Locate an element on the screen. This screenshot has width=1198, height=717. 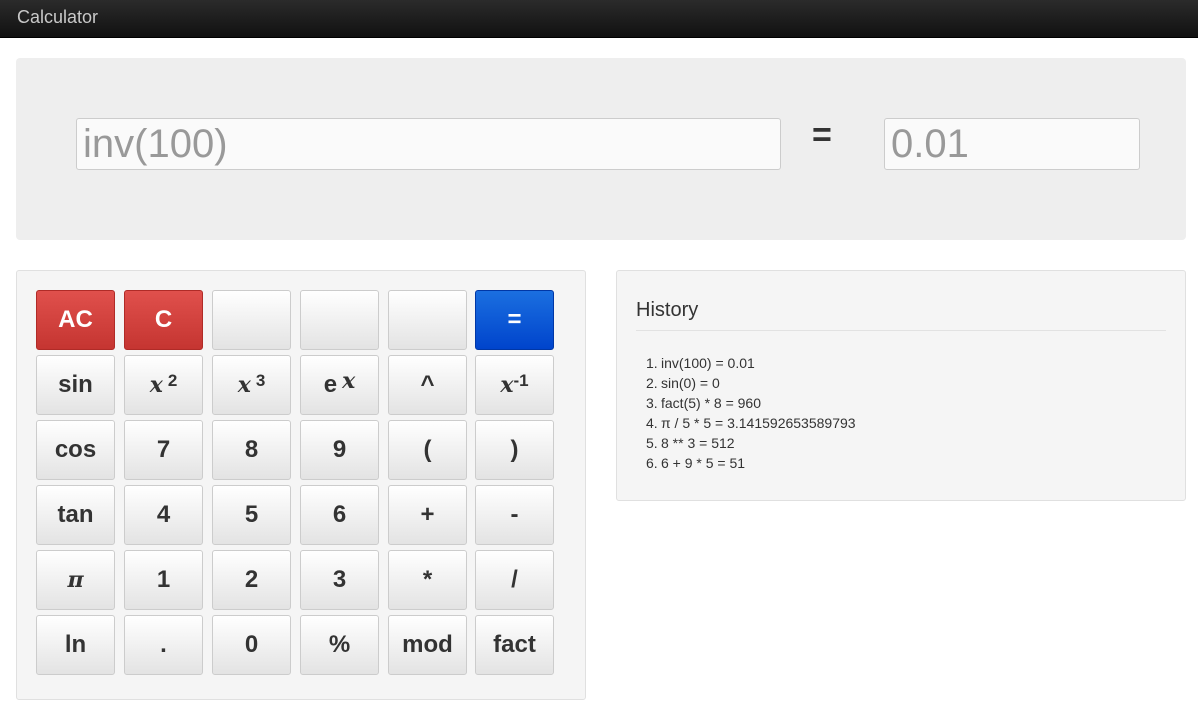
history-entry-number: 4. is located at coordinates (652, 423).